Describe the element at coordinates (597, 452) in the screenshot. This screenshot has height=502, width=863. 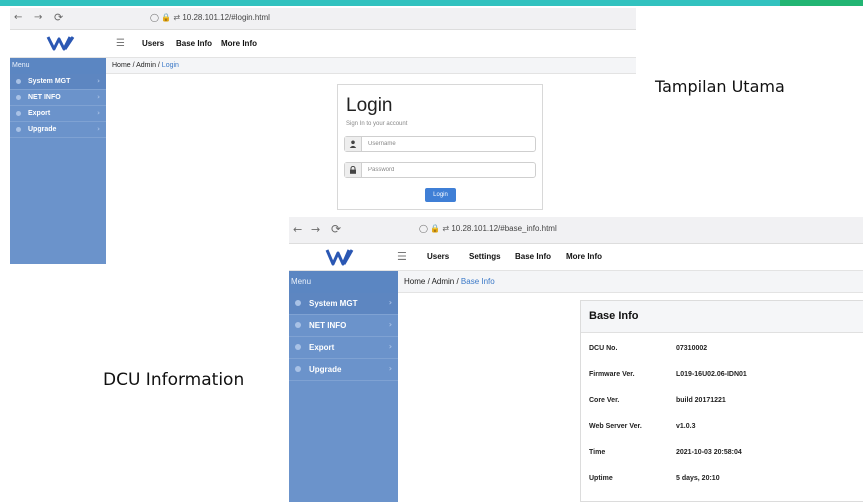
I see `info-label: Time` at that location.